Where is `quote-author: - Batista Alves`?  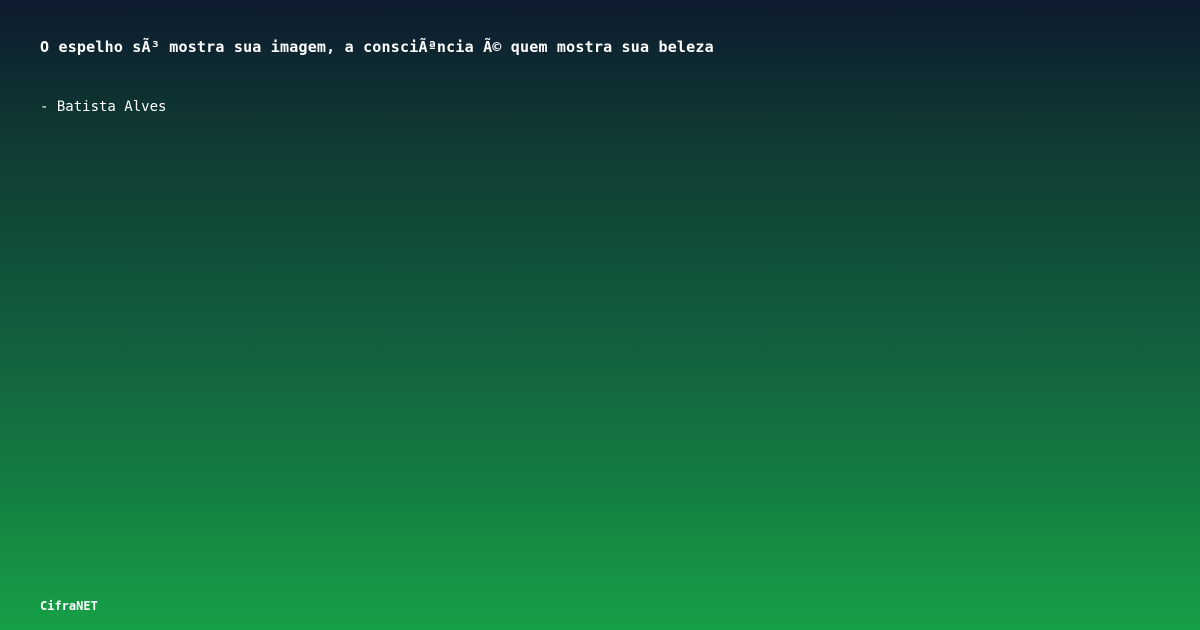
quote-author: - Batista Alves is located at coordinates (103, 107).